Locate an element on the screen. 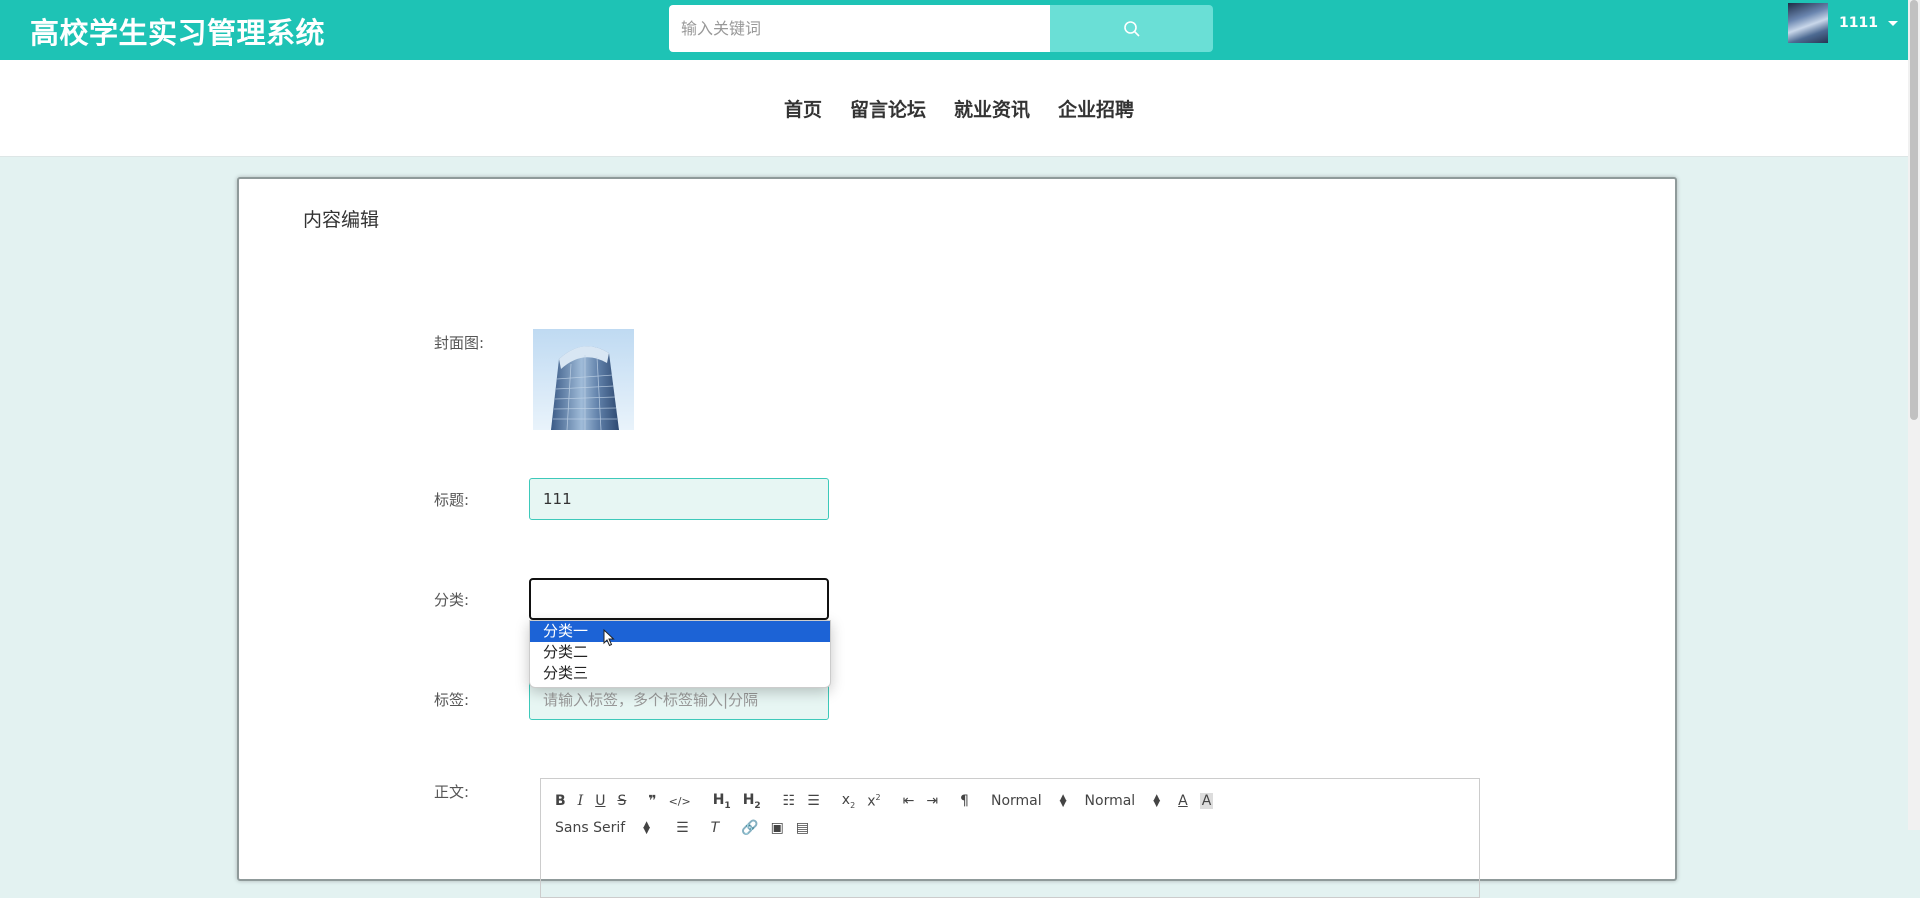  scrollbar-thumb is located at coordinates (1914, 210).